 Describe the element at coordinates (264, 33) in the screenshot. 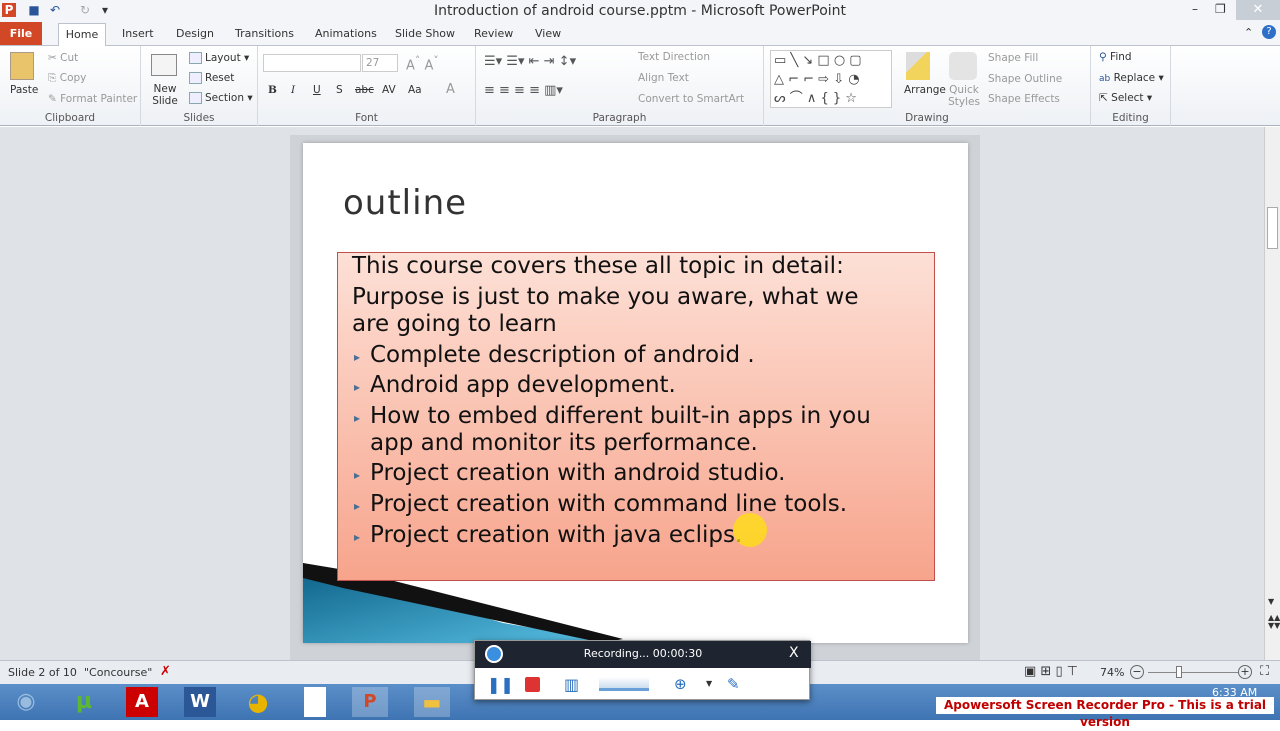

I see `tab-transitions: Transitions` at that location.